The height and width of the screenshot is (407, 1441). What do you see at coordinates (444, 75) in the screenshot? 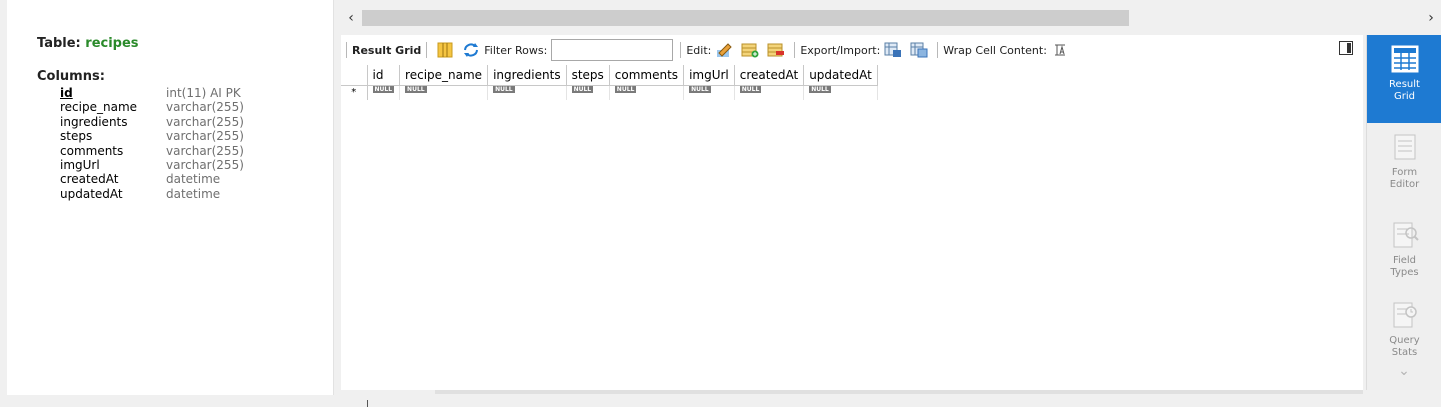
I see `column-header-recipe-name: recipe_name` at bounding box center [444, 75].